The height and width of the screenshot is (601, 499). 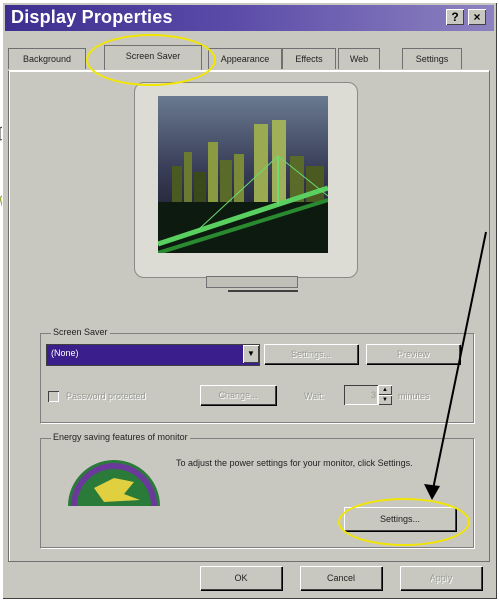 What do you see at coordinates (314, 396) in the screenshot?
I see `wait-label: Wait:` at bounding box center [314, 396].